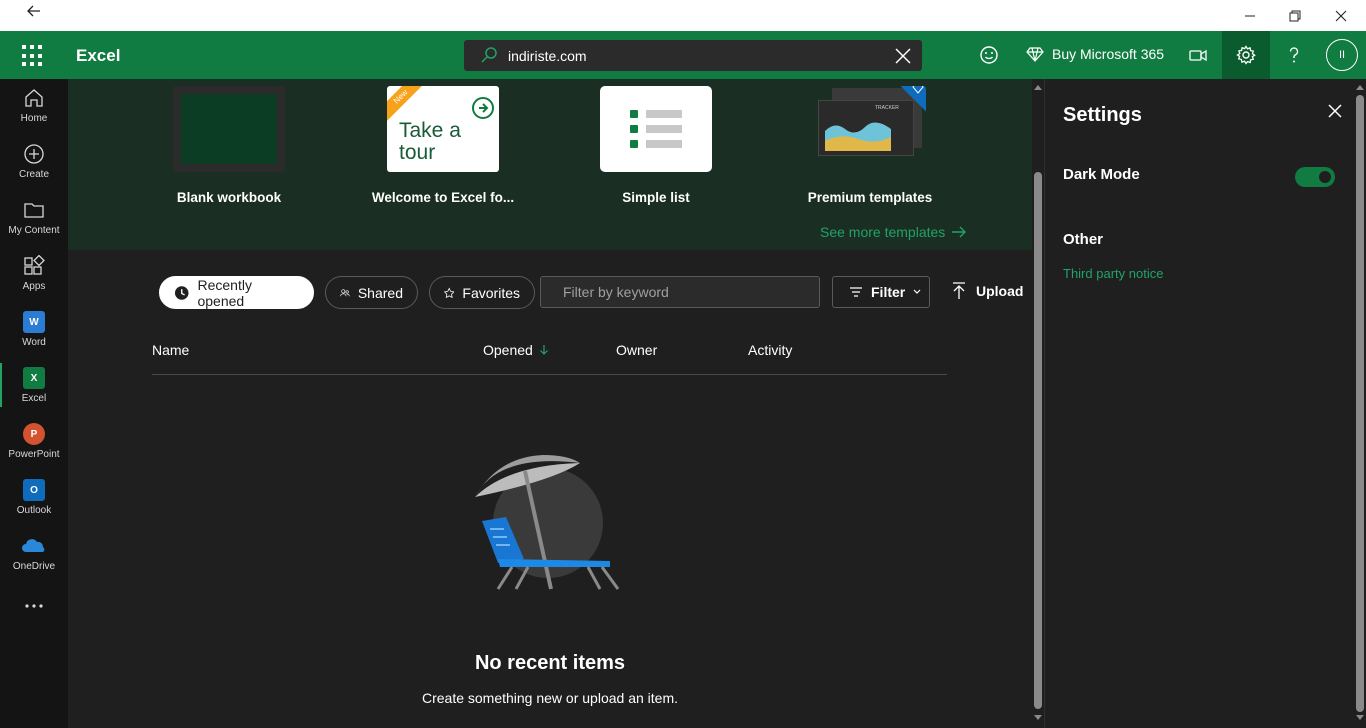 The image size is (1366, 728). What do you see at coordinates (550, 663) in the screenshot?
I see `empty-state-title: No recent items` at bounding box center [550, 663].